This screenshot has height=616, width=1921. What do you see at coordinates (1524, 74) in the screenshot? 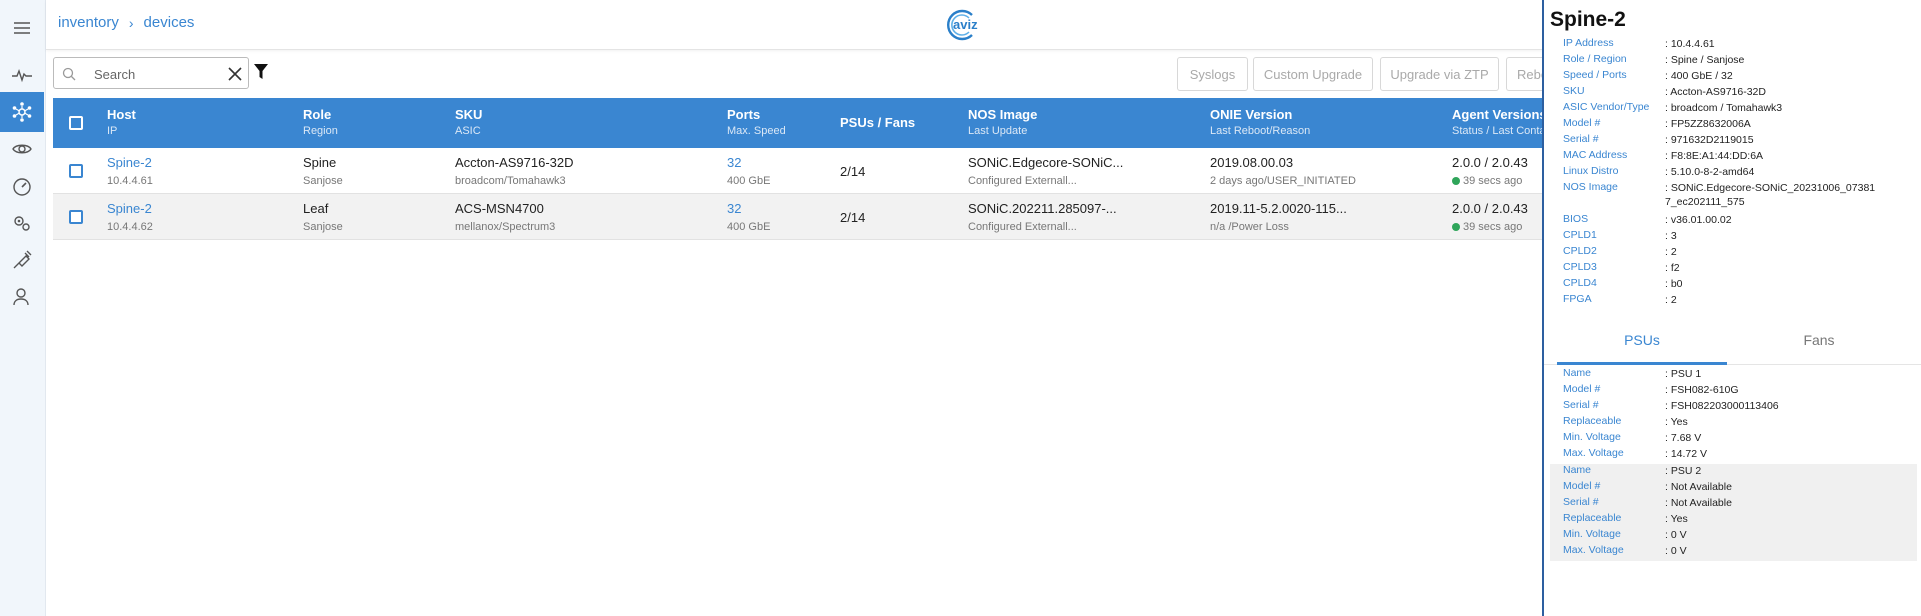
I see `reboot-button: Reboot` at bounding box center [1524, 74].